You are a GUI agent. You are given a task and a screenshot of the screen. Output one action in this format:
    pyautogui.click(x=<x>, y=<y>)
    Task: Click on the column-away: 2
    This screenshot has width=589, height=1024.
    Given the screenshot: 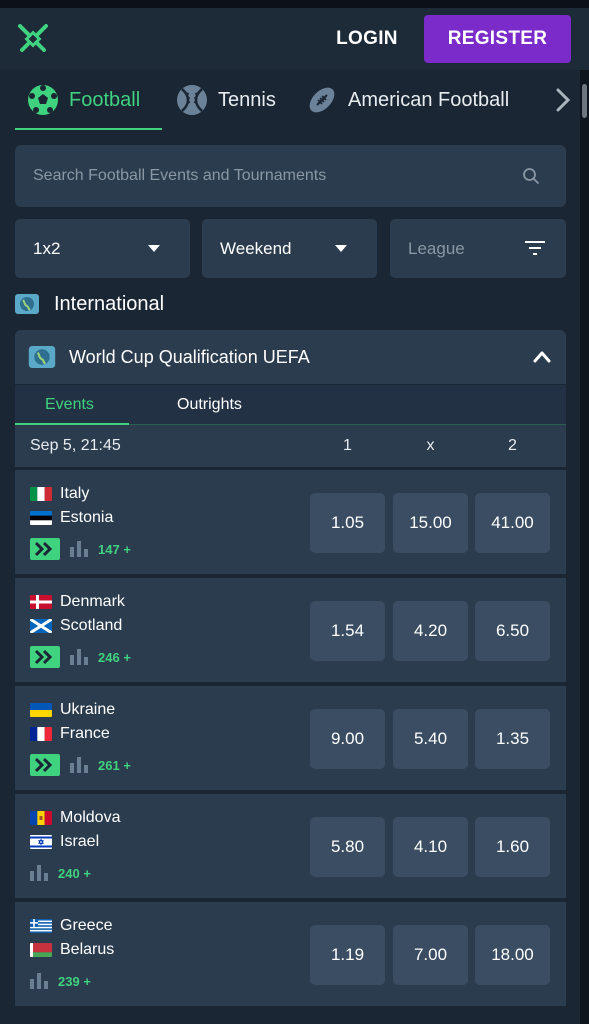 What is the action you would take?
    pyautogui.click(x=512, y=445)
    